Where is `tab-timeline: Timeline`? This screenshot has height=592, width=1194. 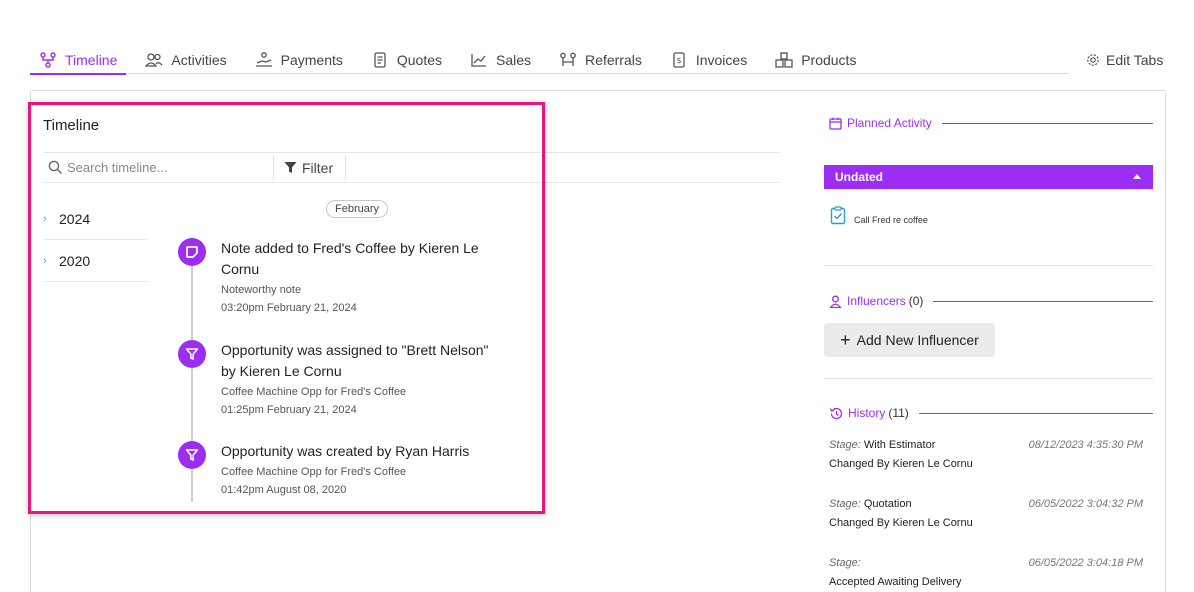 tab-timeline: Timeline is located at coordinates (78, 60).